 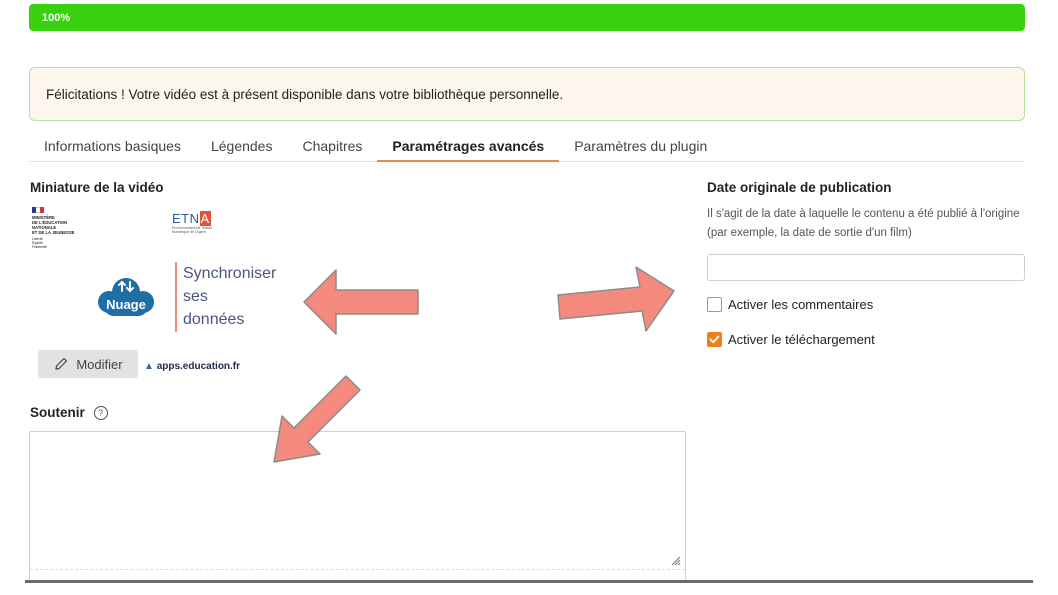 I want to click on comments-checkbox, so click(x=714, y=304).